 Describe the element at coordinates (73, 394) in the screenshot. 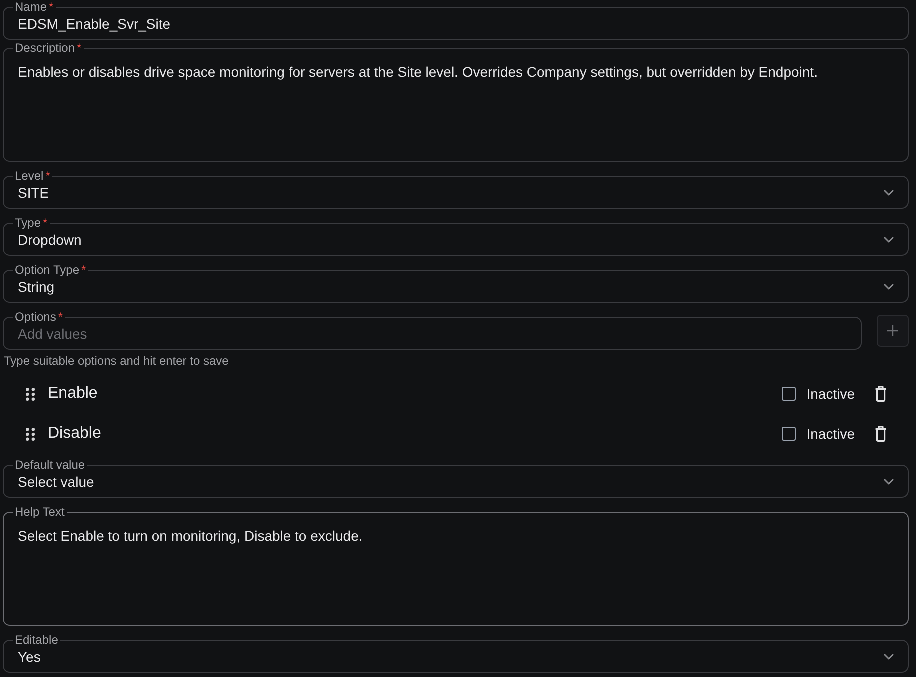

I see `option-label: Enable` at that location.